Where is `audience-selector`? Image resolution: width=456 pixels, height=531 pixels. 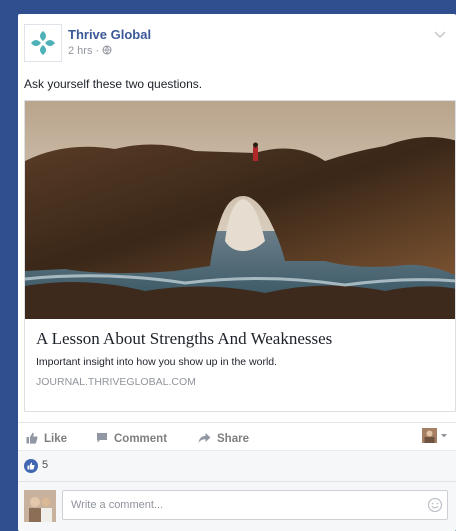 audience-selector is located at coordinates (436, 436).